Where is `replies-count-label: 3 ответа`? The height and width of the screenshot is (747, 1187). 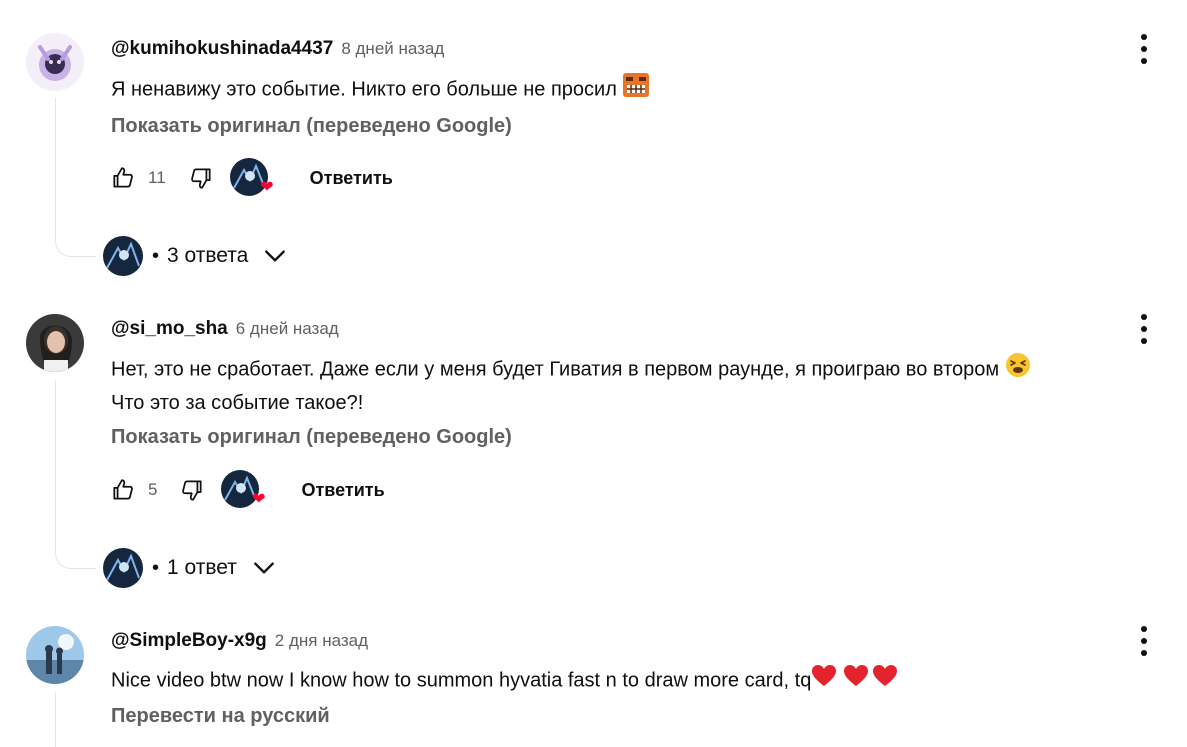 replies-count-label: 3 ответа is located at coordinates (208, 255).